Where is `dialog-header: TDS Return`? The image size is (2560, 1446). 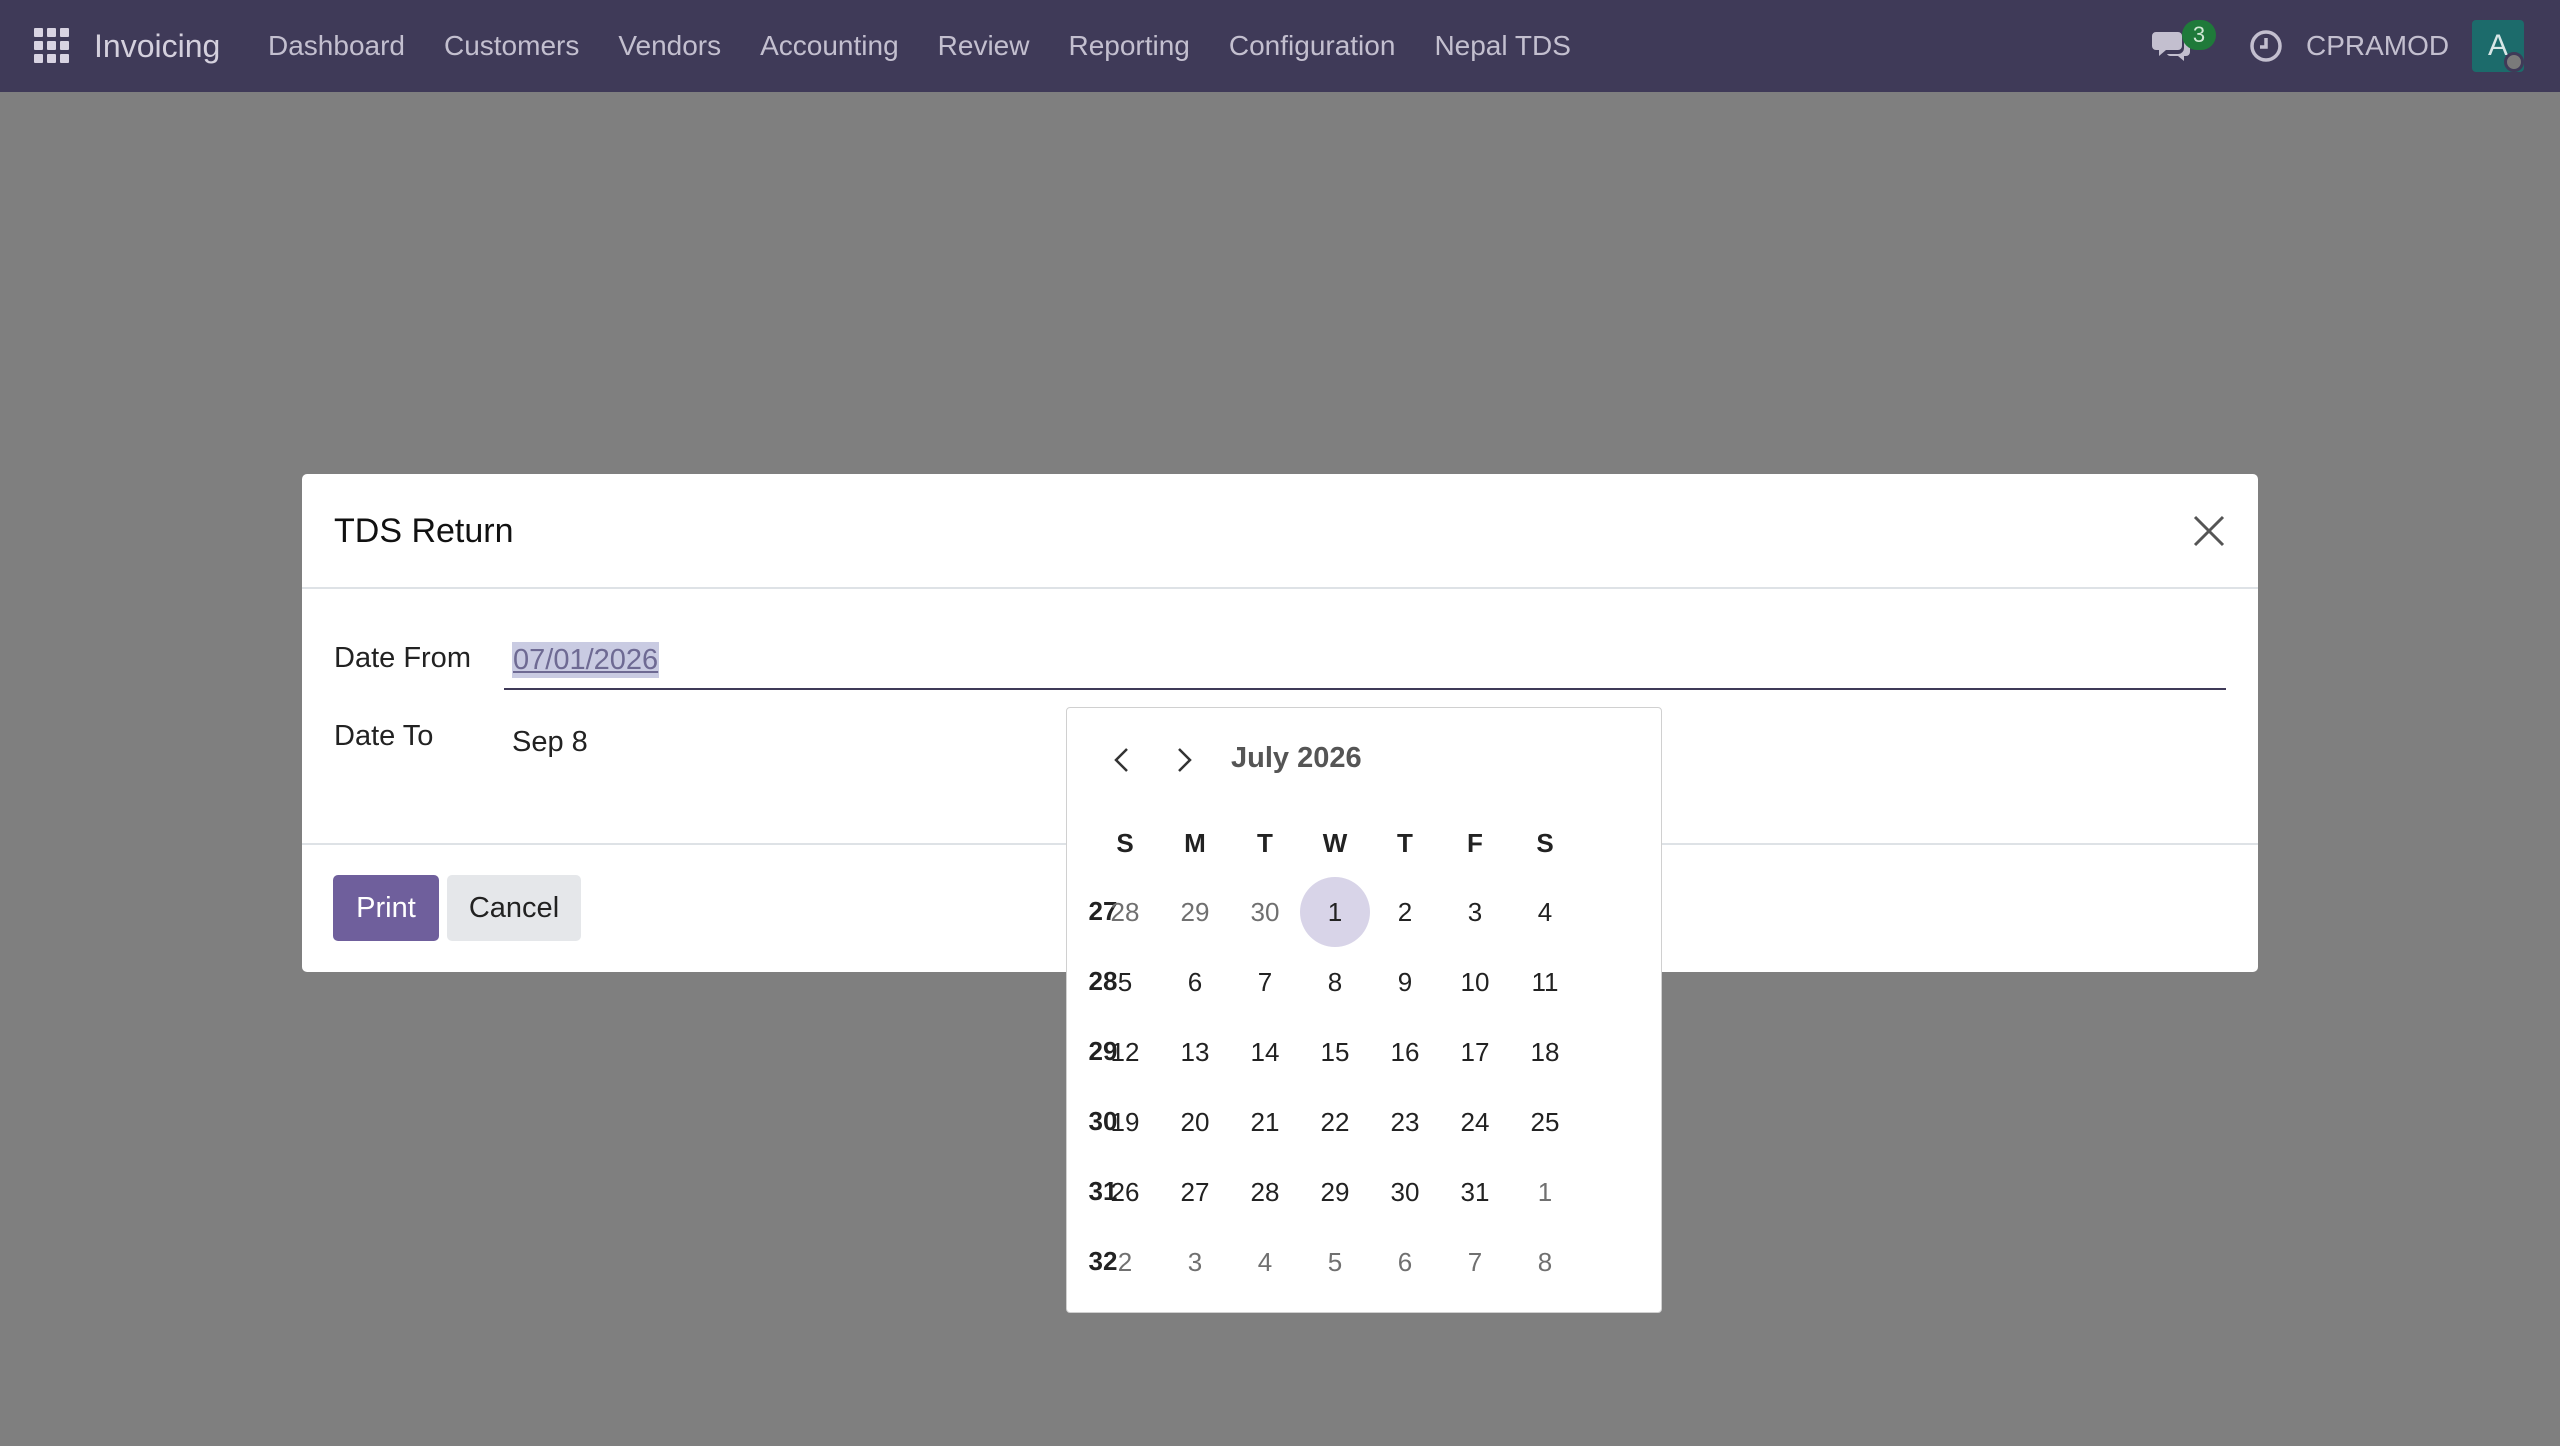 dialog-header: TDS Return is located at coordinates (1280, 531).